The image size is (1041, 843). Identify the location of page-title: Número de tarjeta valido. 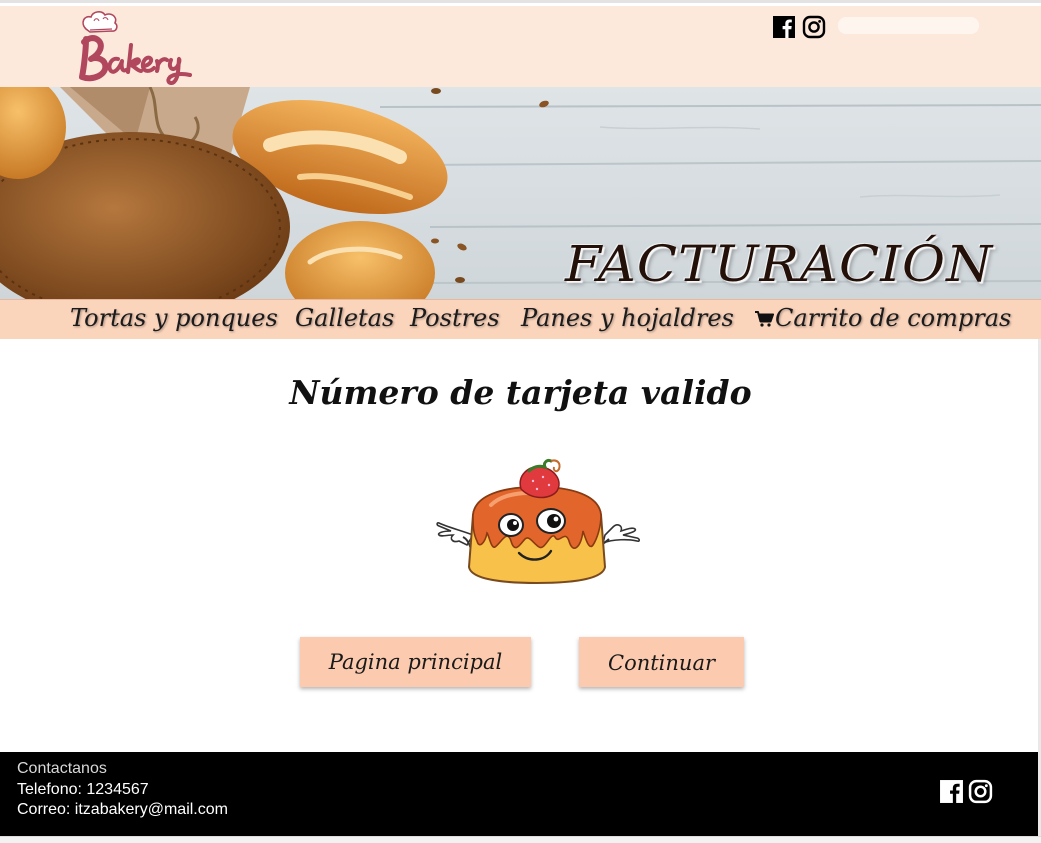
(520, 392).